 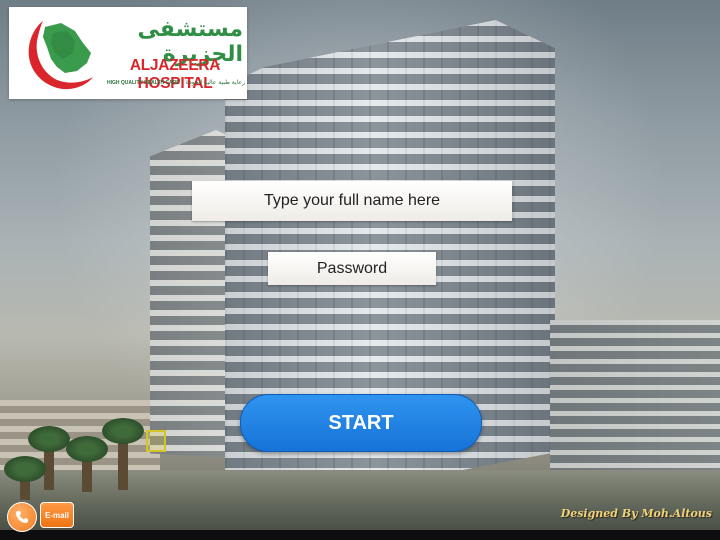 What do you see at coordinates (215, 82) in the screenshot?
I see `logo-tagline-arabic: رعاية طبية عالية الجودة` at bounding box center [215, 82].